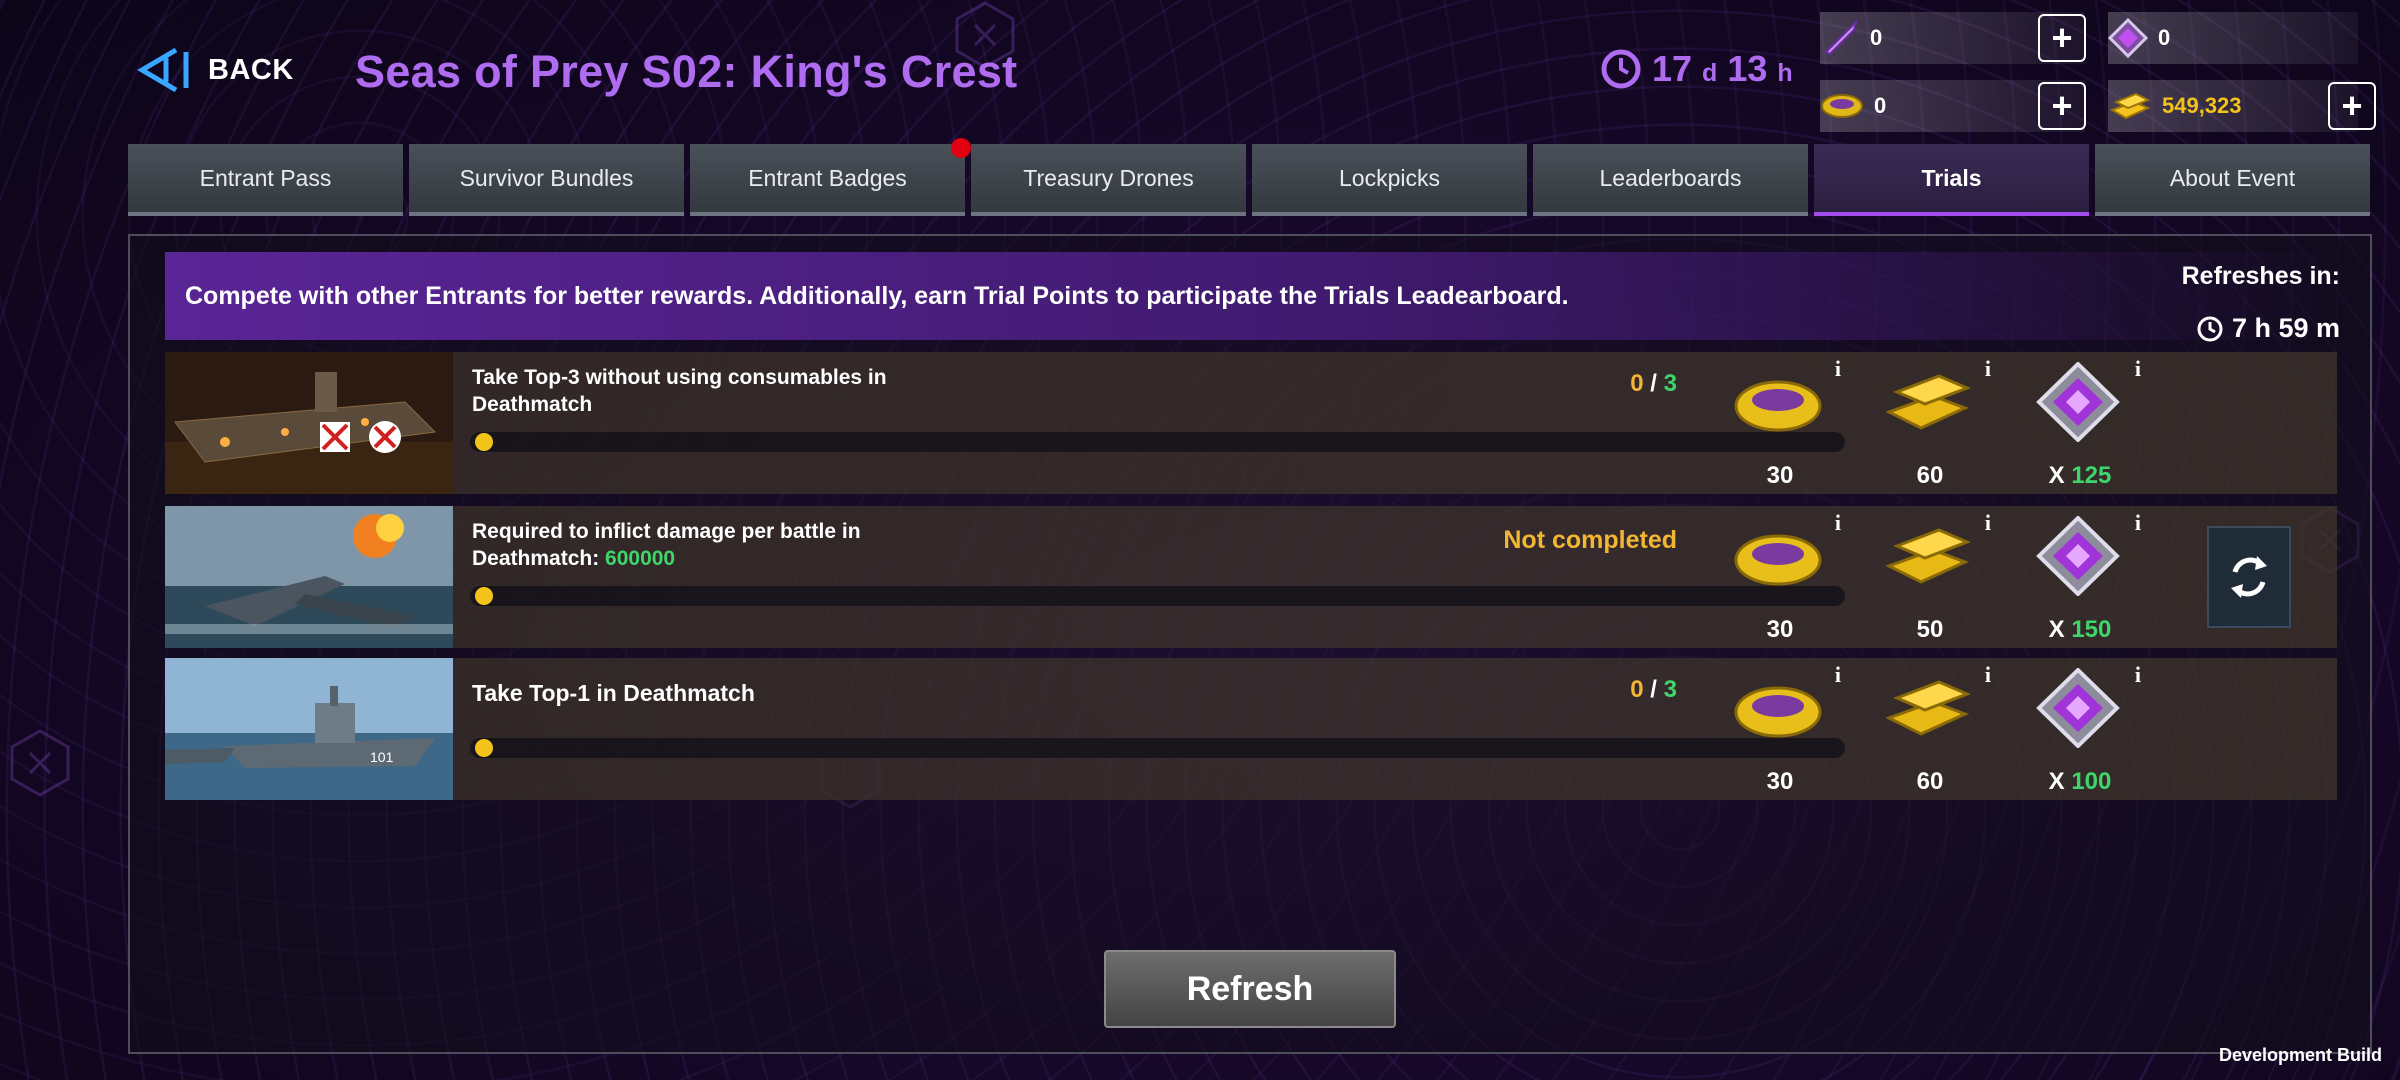  What do you see at coordinates (2080, 577) in the screenshot?
I see `reward-crest: i X 150` at bounding box center [2080, 577].